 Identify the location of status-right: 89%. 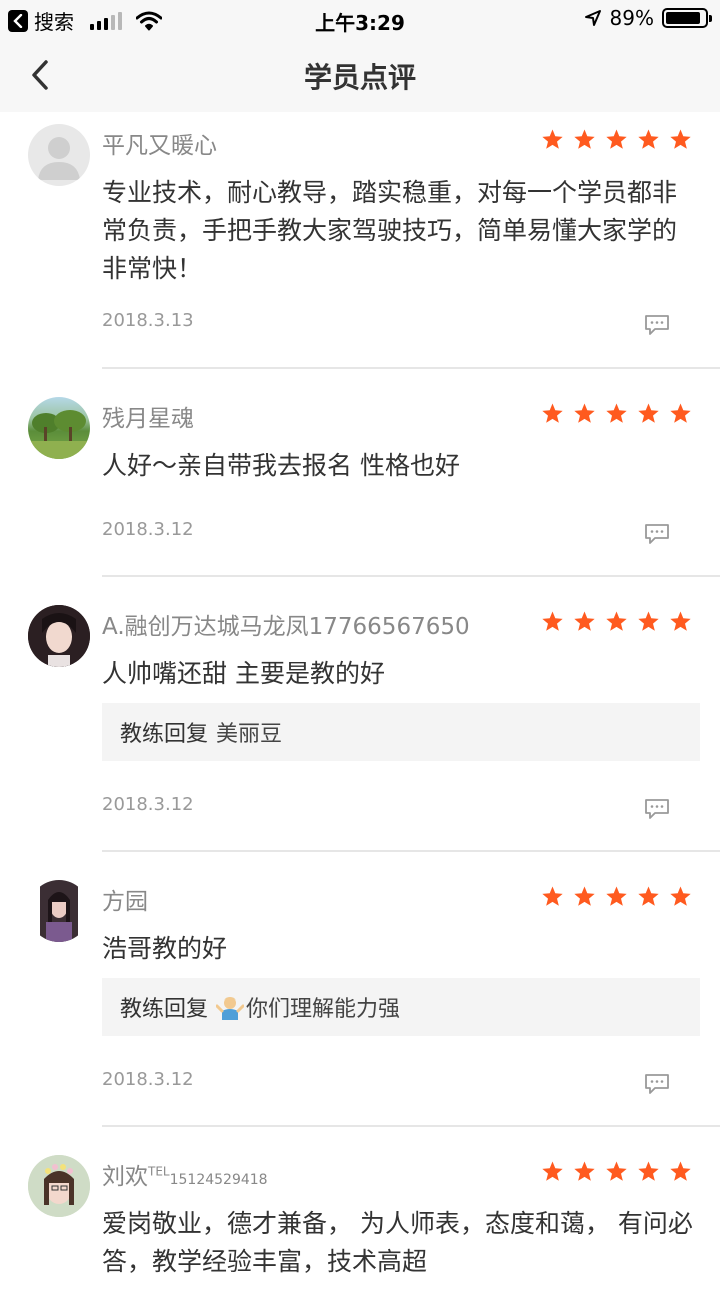
(648, 18).